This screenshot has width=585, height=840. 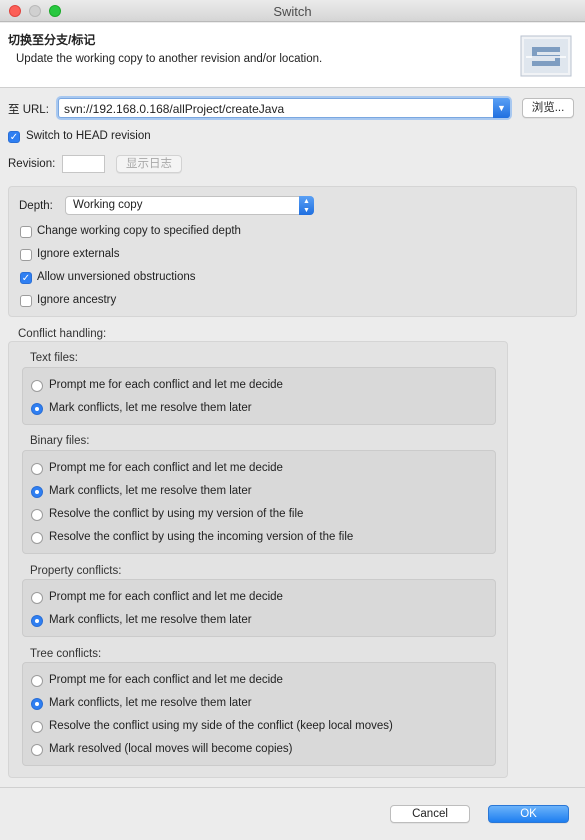 I want to click on dialog-title: 切换至分支/标记, so click(x=52, y=40).